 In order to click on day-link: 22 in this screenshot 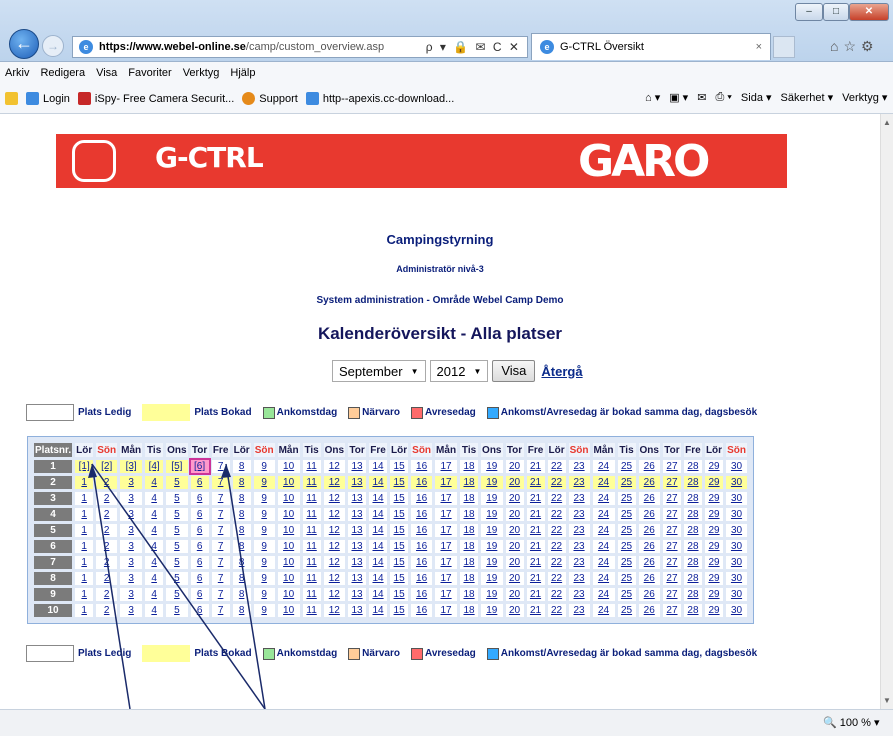, I will do `click(556, 514)`.